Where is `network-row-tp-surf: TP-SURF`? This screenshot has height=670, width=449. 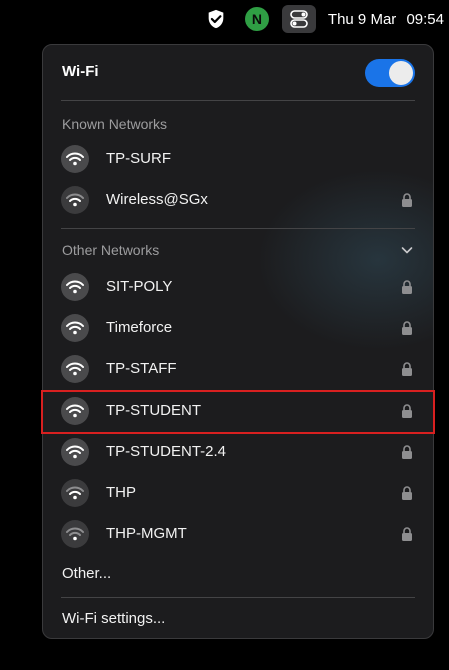
network-row-tp-surf: TP-SURF is located at coordinates (238, 159).